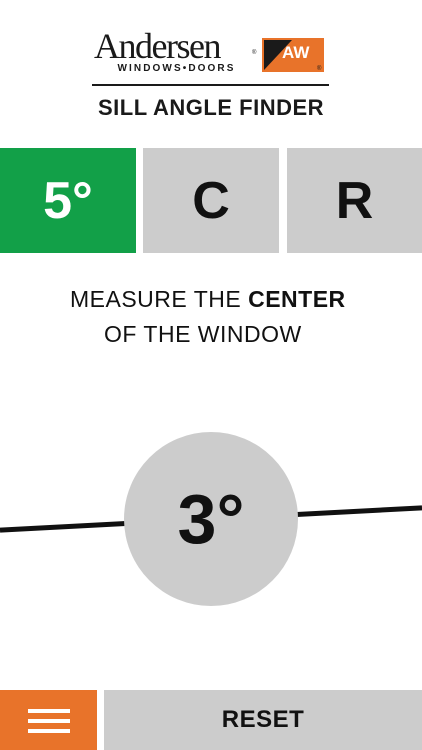  What do you see at coordinates (157, 46) in the screenshot?
I see `brand-name: Andersen` at bounding box center [157, 46].